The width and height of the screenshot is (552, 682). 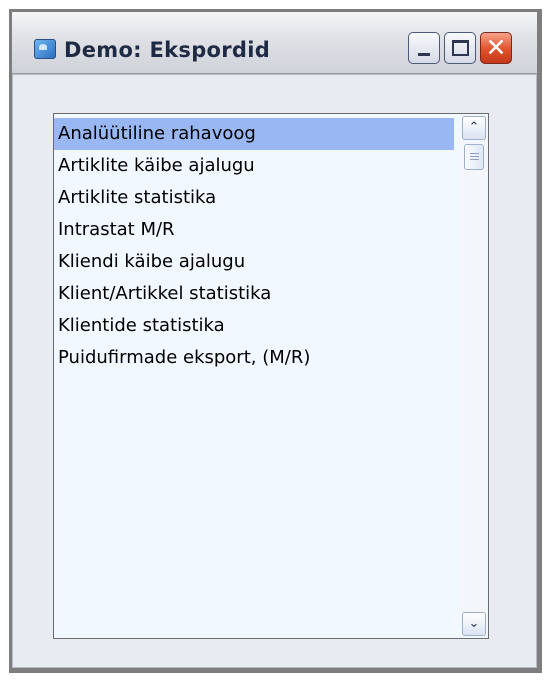 I want to click on list-item: Artiklite statistika, so click(x=254, y=198).